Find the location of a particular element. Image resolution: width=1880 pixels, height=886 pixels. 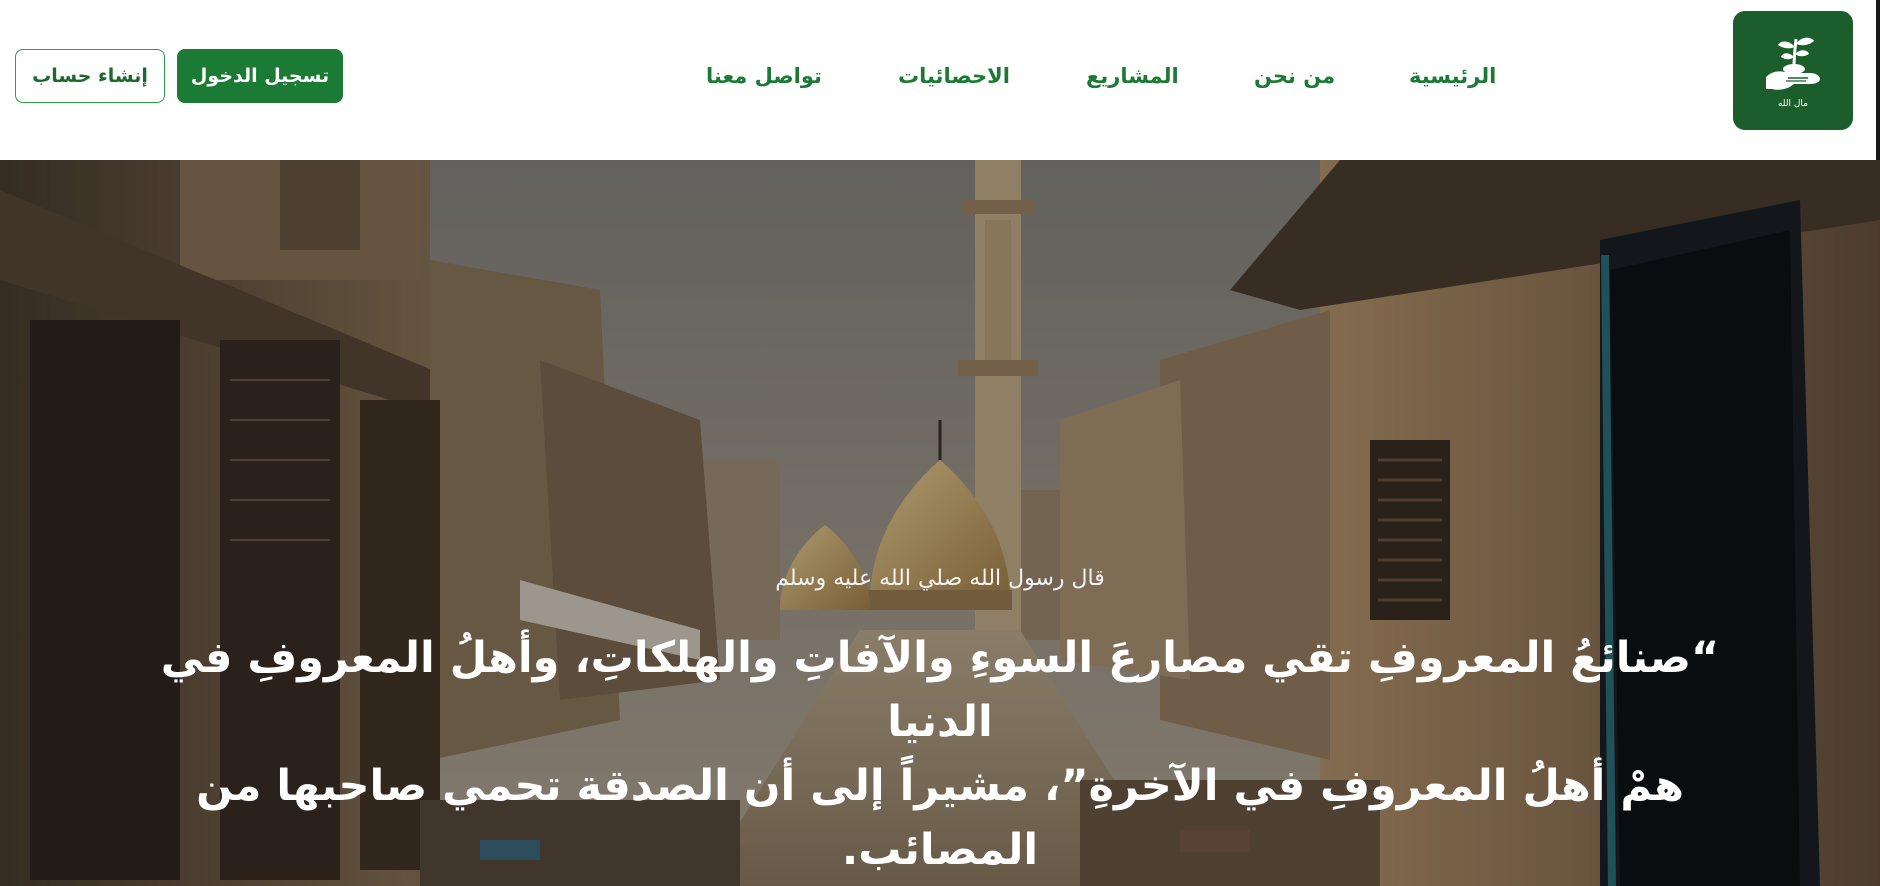

hand-plant-icon is located at coordinates (1793, 63).